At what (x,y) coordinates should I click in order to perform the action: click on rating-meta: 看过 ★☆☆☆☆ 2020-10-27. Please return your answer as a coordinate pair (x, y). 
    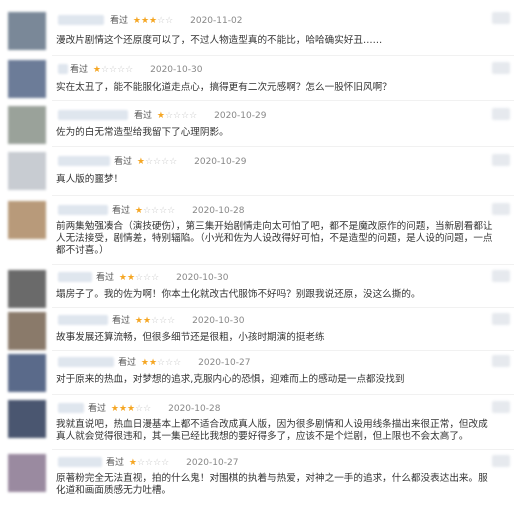
    Looking at the image, I should click on (172, 463).